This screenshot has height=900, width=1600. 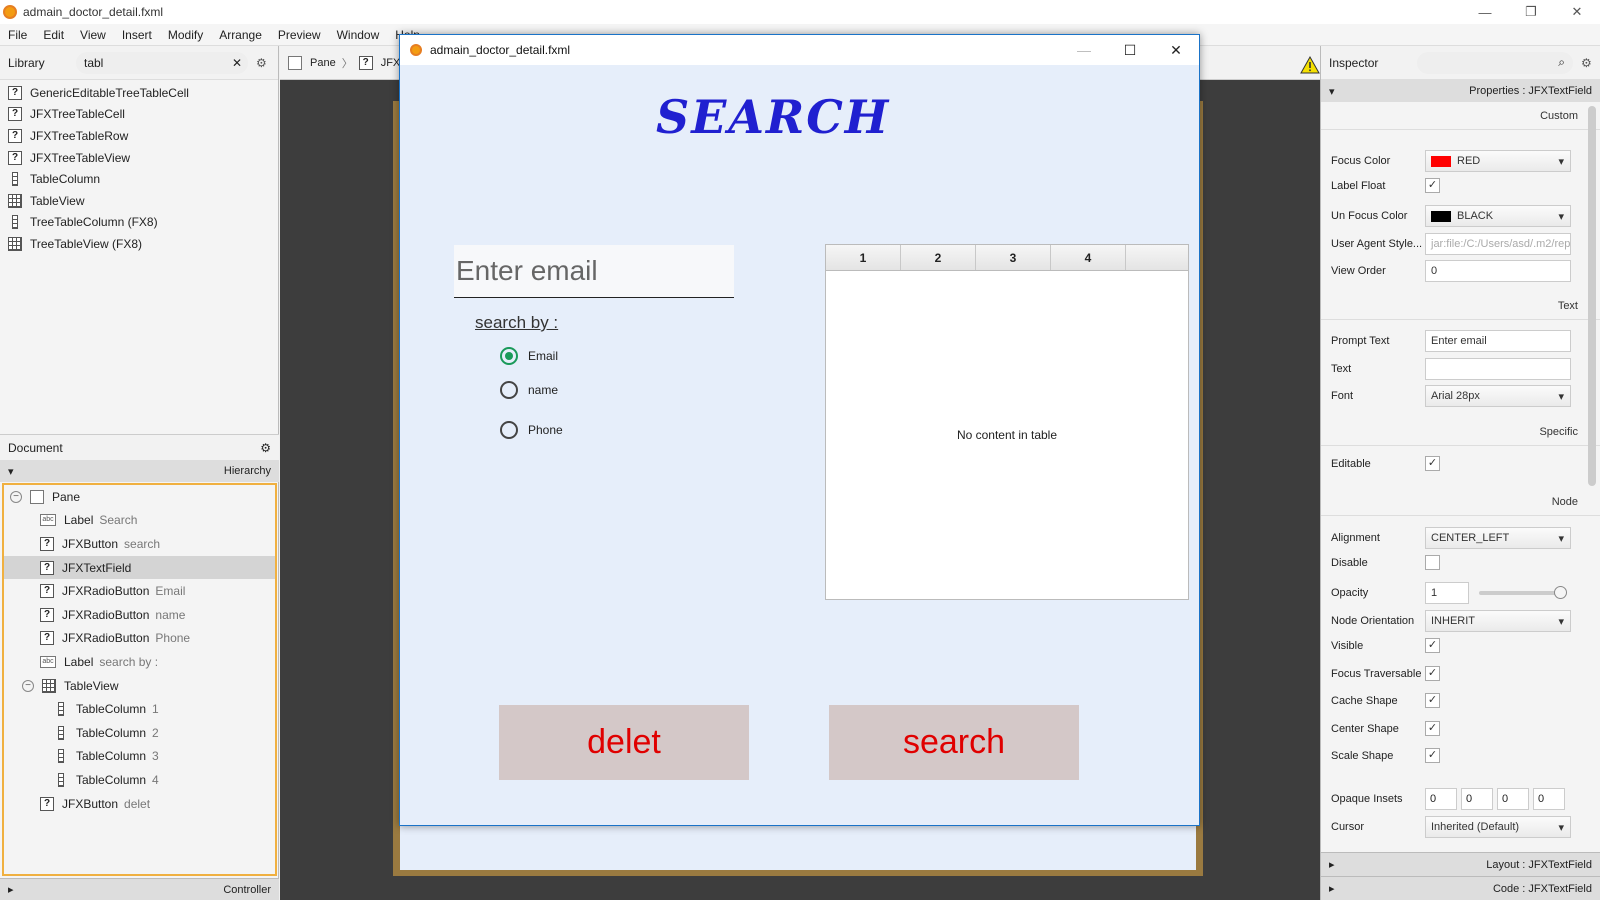 What do you see at coordinates (358, 35) in the screenshot?
I see `menu-window: Window` at bounding box center [358, 35].